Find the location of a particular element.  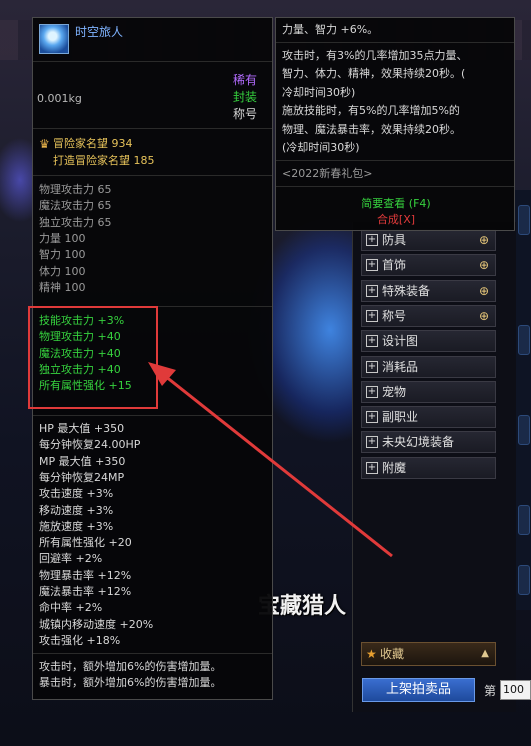

effect-head: 力量、智力 +6%。 is located at coordinates (330, 29).